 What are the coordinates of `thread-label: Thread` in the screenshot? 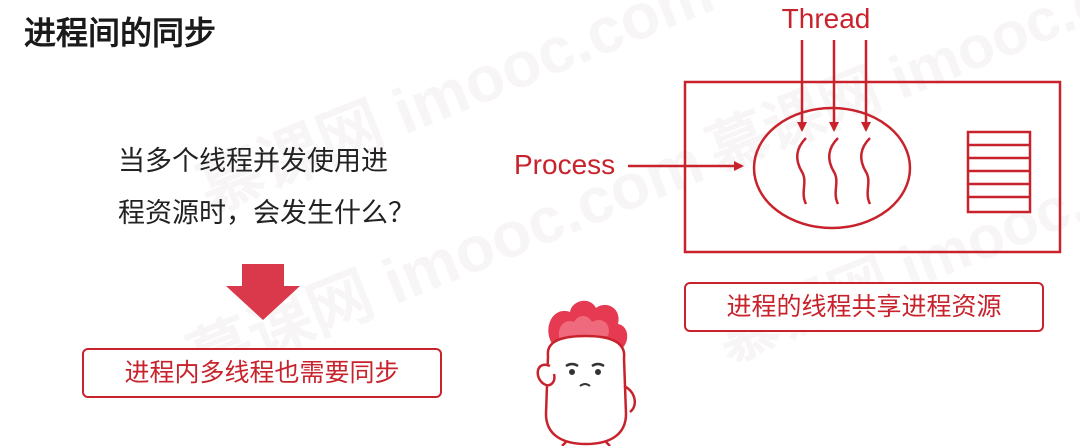 It's located at (826, 18).